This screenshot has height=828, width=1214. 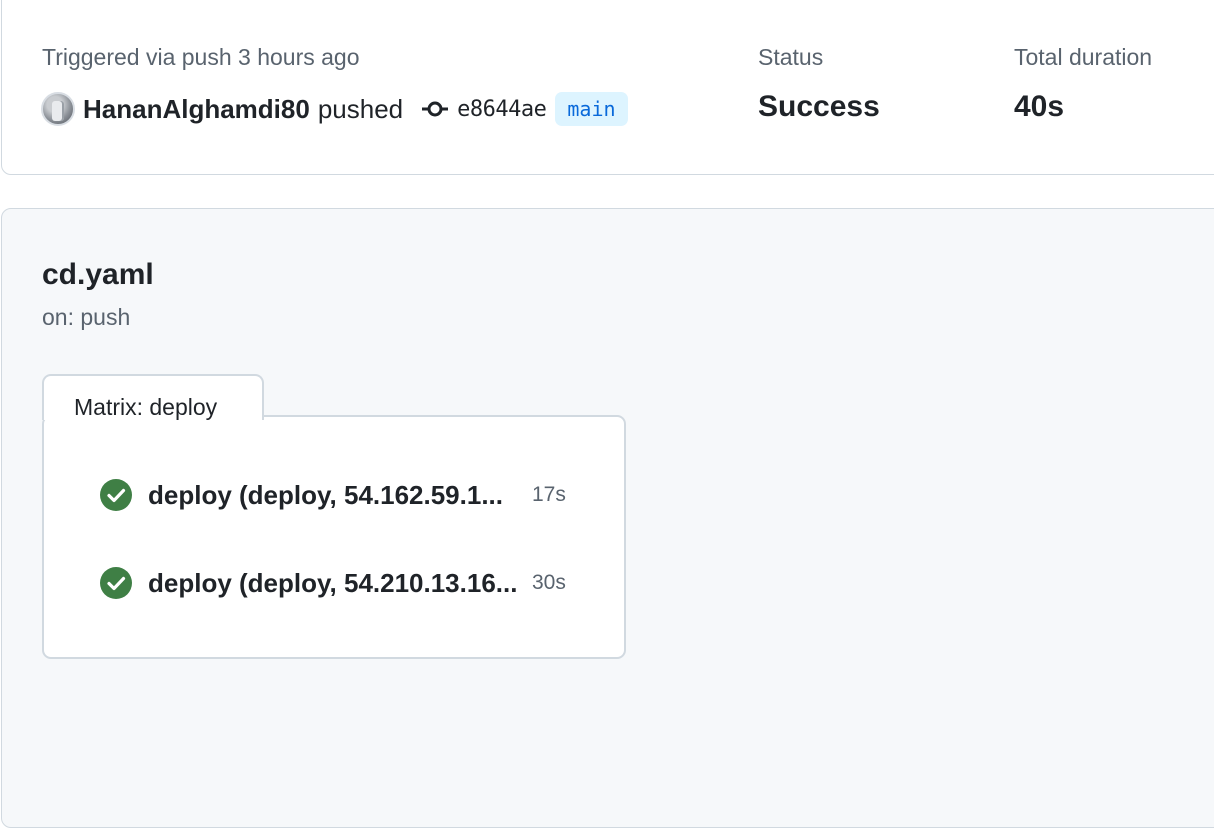 I want to click on branch-label: main, so click(x=591, y=109).